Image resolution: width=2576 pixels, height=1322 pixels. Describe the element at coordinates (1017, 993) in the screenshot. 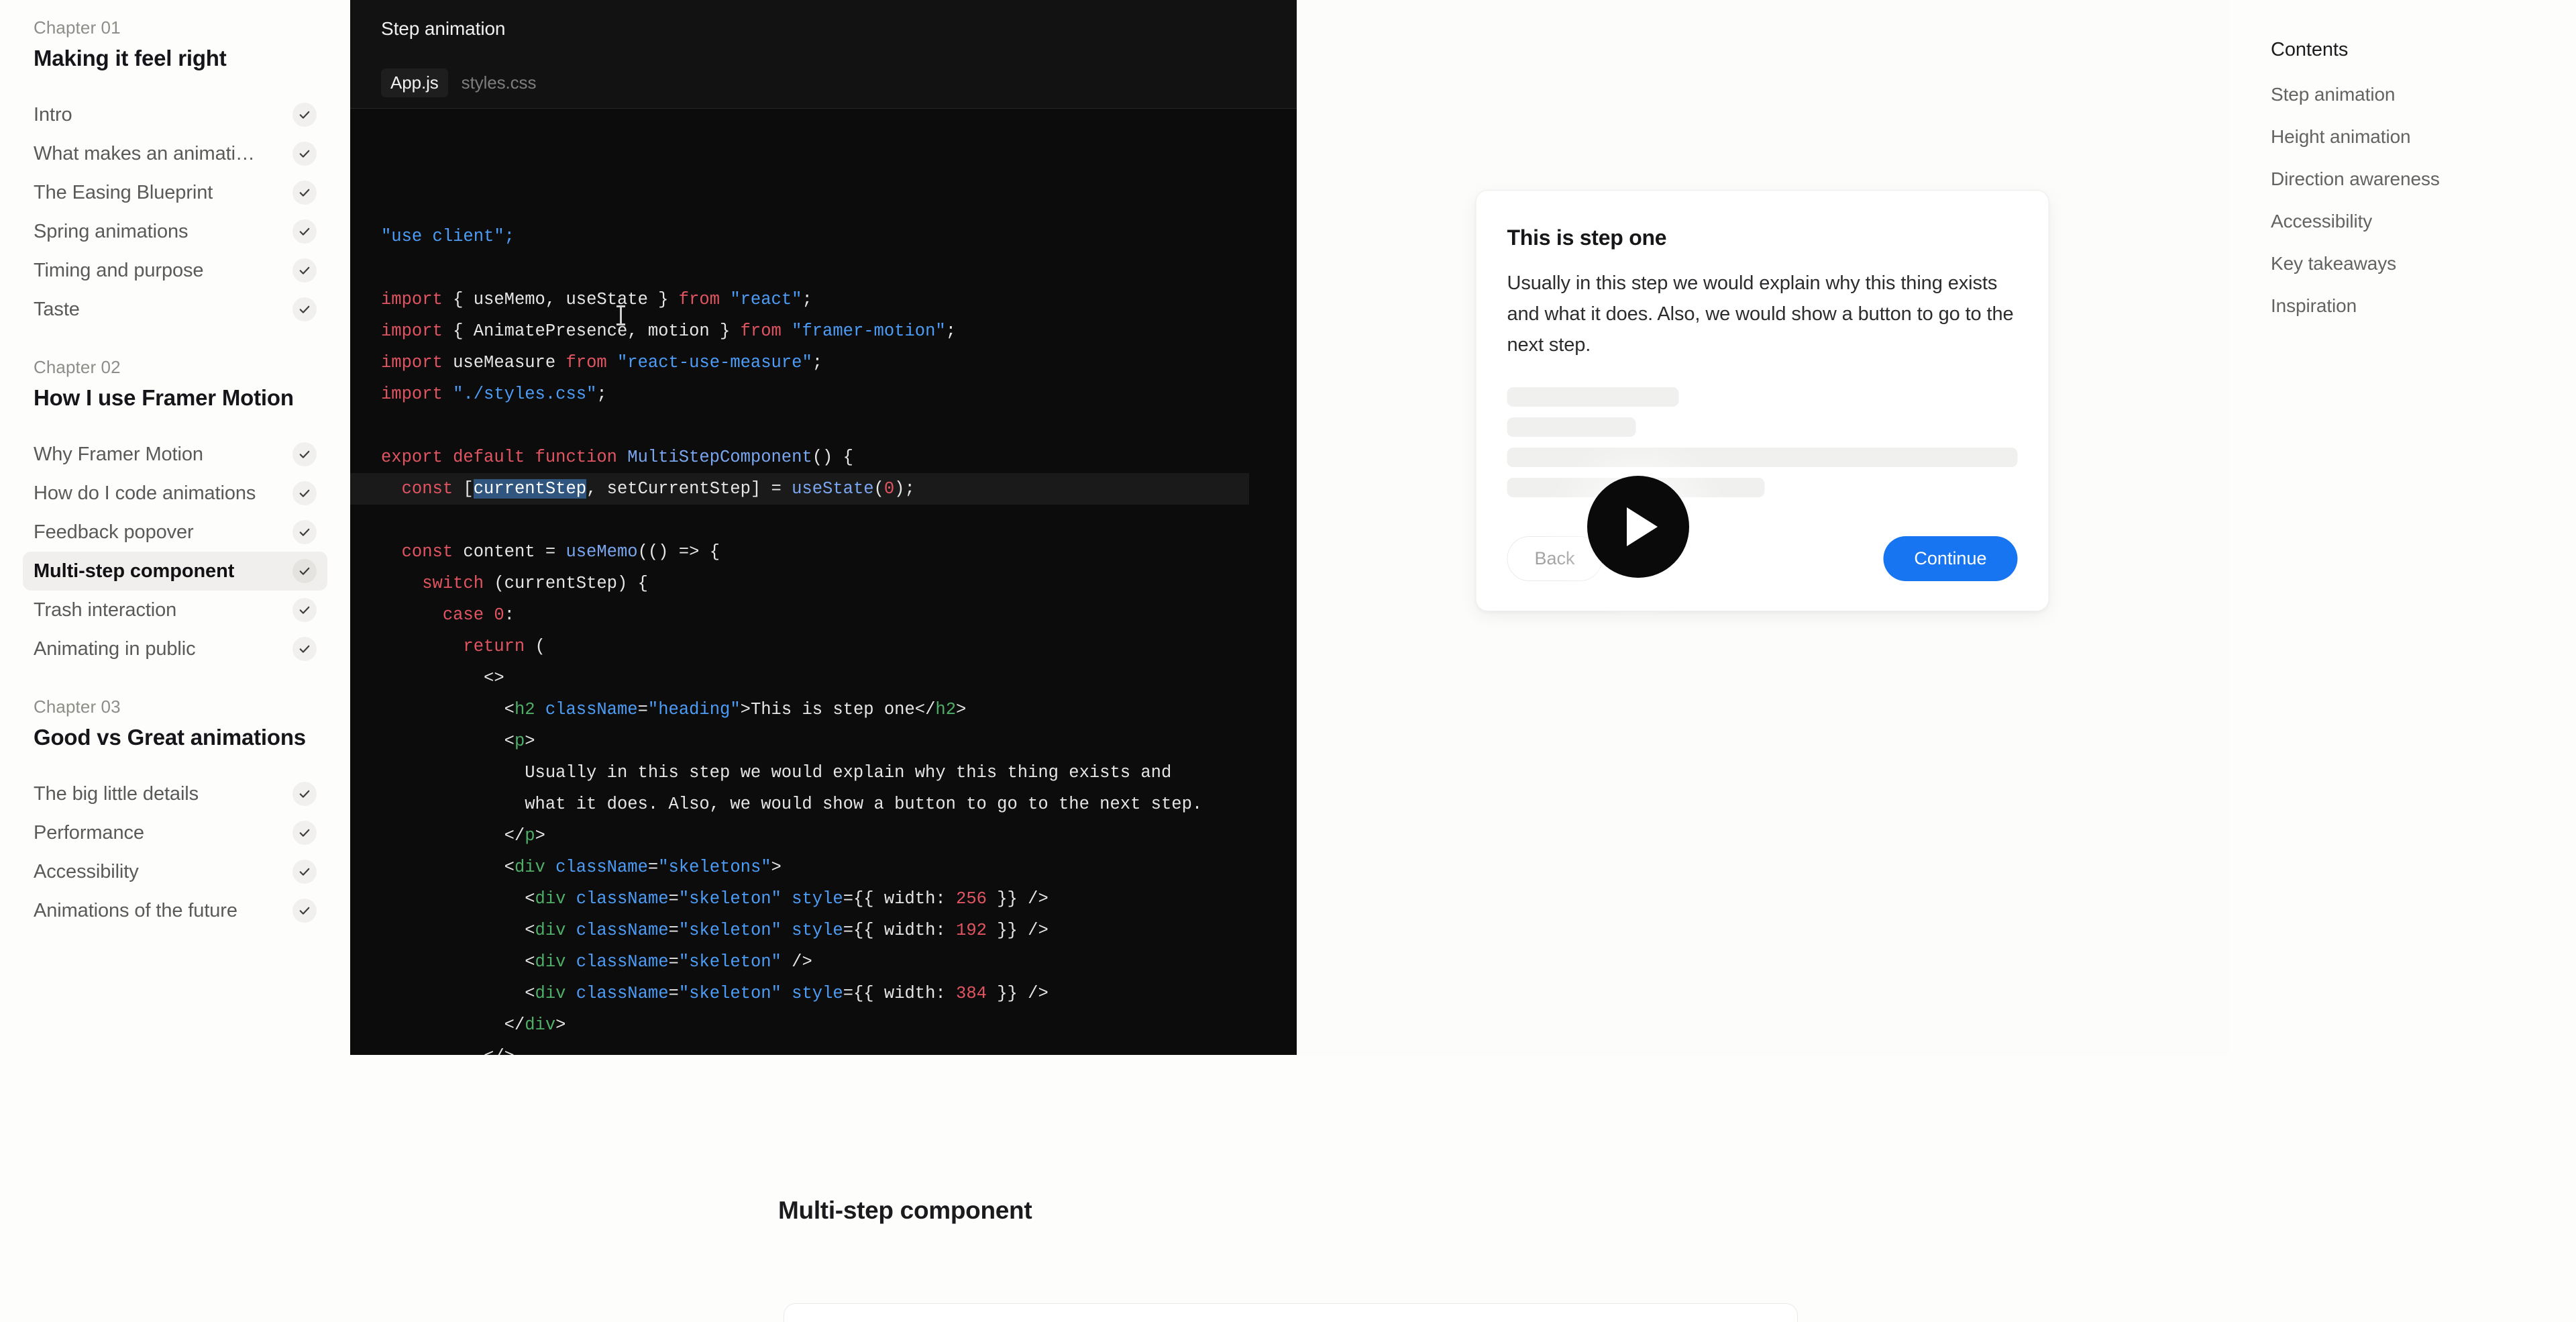

I see `code-token: }} />` at that location.